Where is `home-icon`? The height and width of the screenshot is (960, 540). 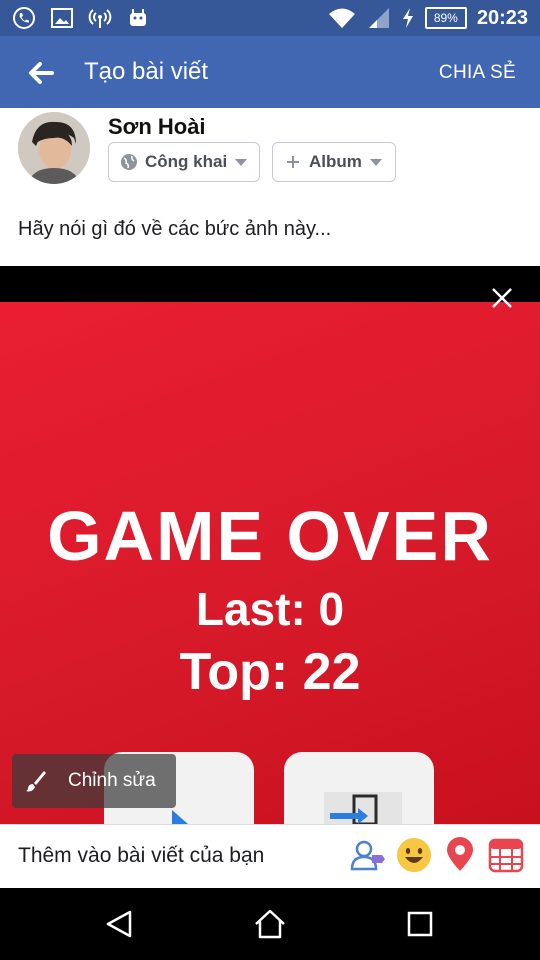 home-icon is located at coordinates (270, 924).